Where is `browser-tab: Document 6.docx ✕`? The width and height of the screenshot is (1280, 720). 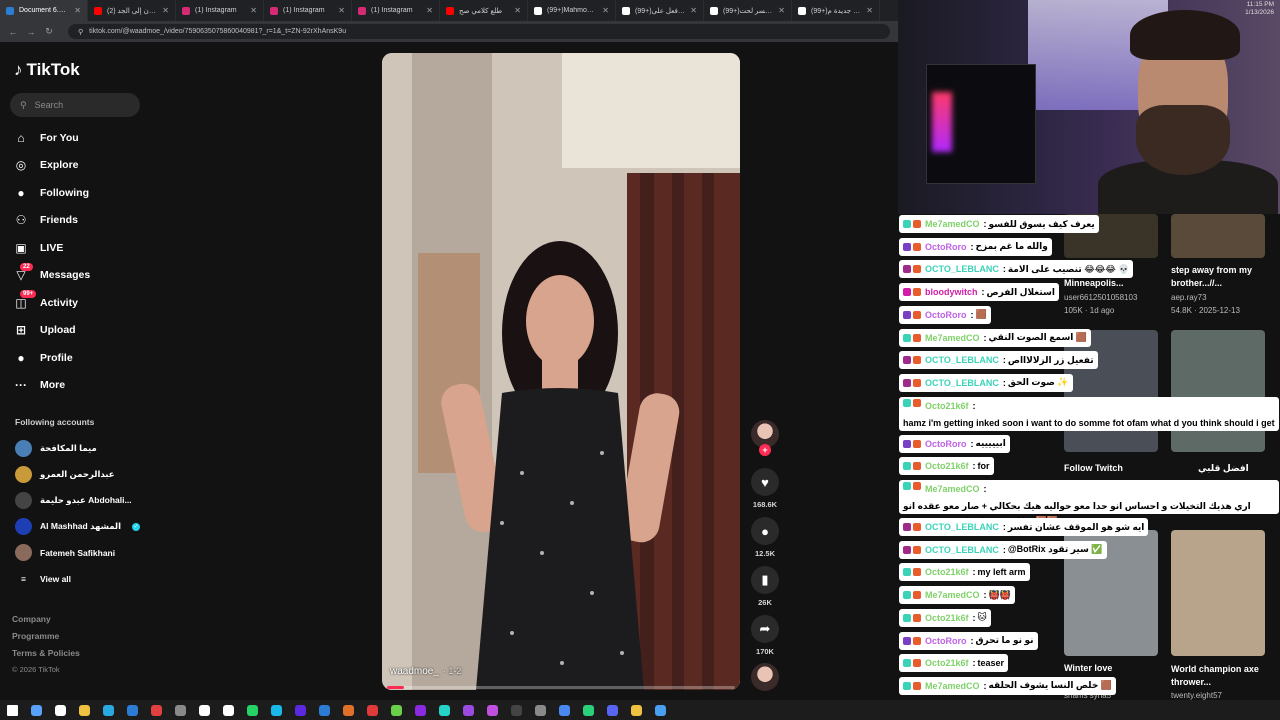
browser-tab: Document 6.docx ✕ is located at coordinates (44, 10).